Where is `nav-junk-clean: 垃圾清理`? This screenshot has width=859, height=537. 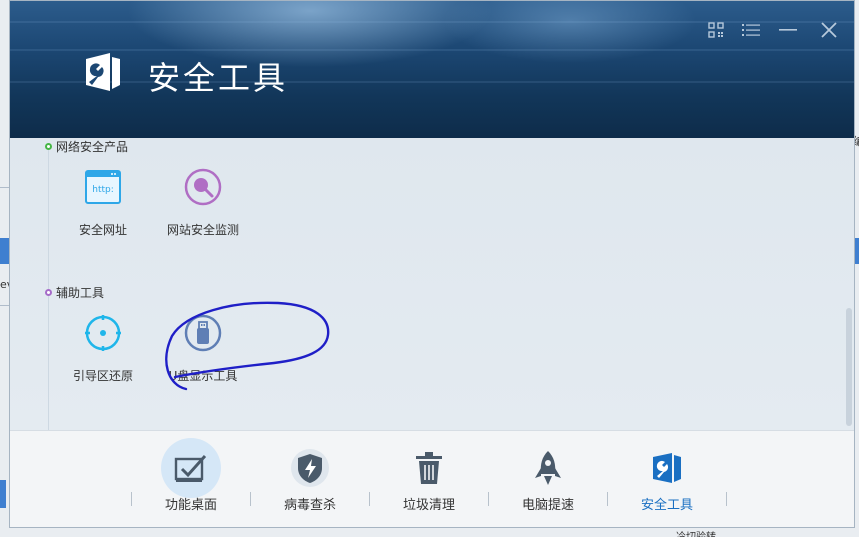
nav-junk-clean: 垃圾清理 is located at coordinates (429, 479).